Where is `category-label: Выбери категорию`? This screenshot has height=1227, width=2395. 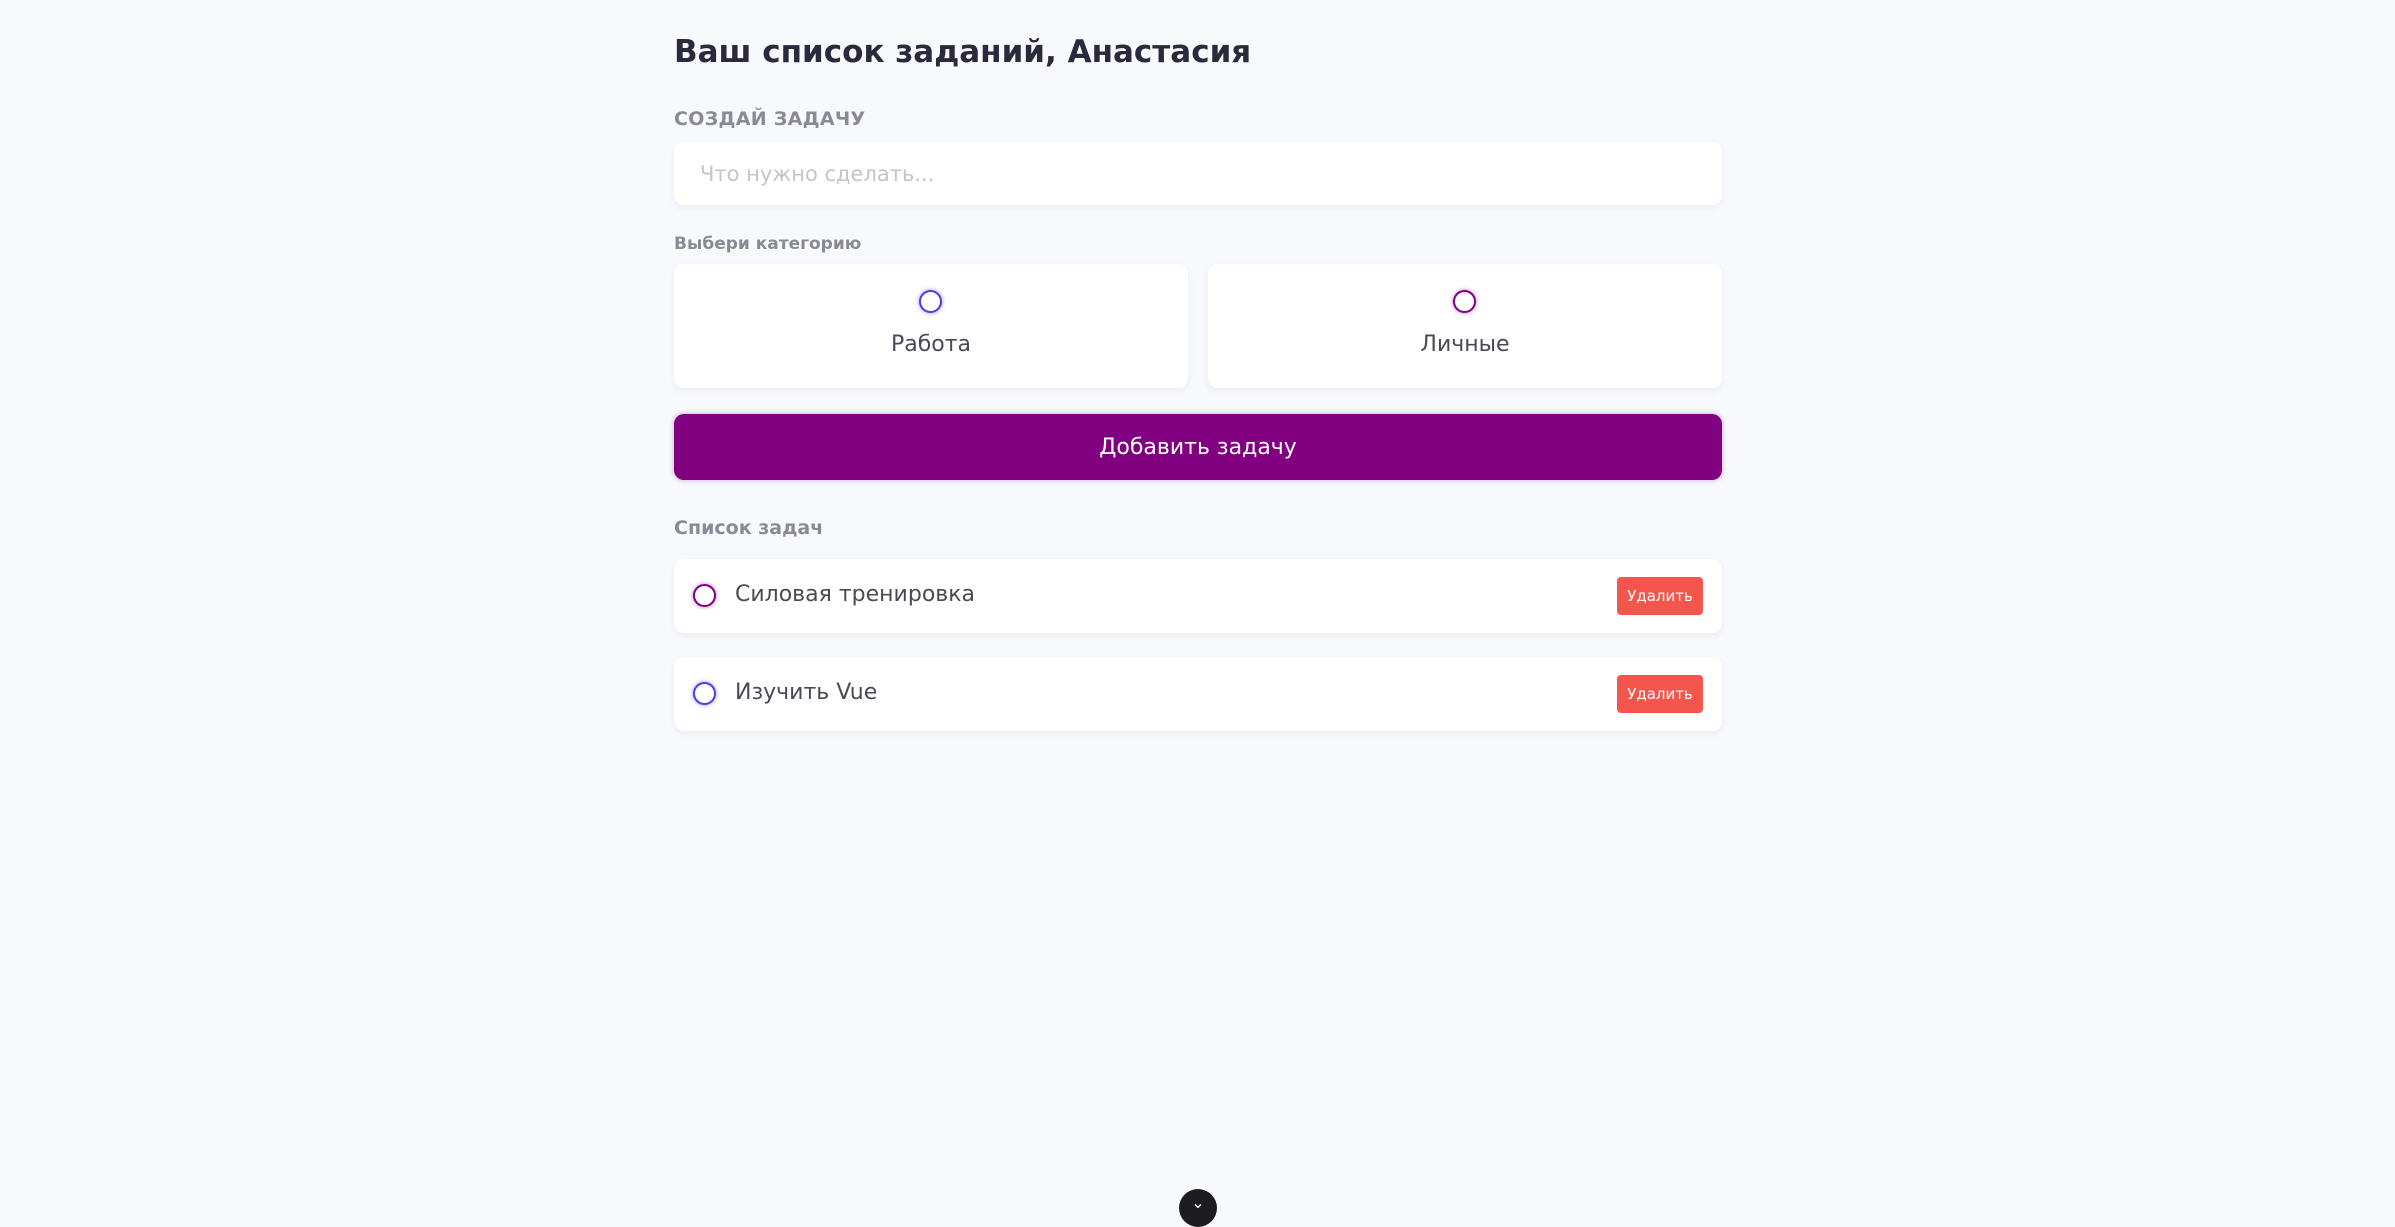 category-label: Выбери категорию is located at coordinates (768, 244).